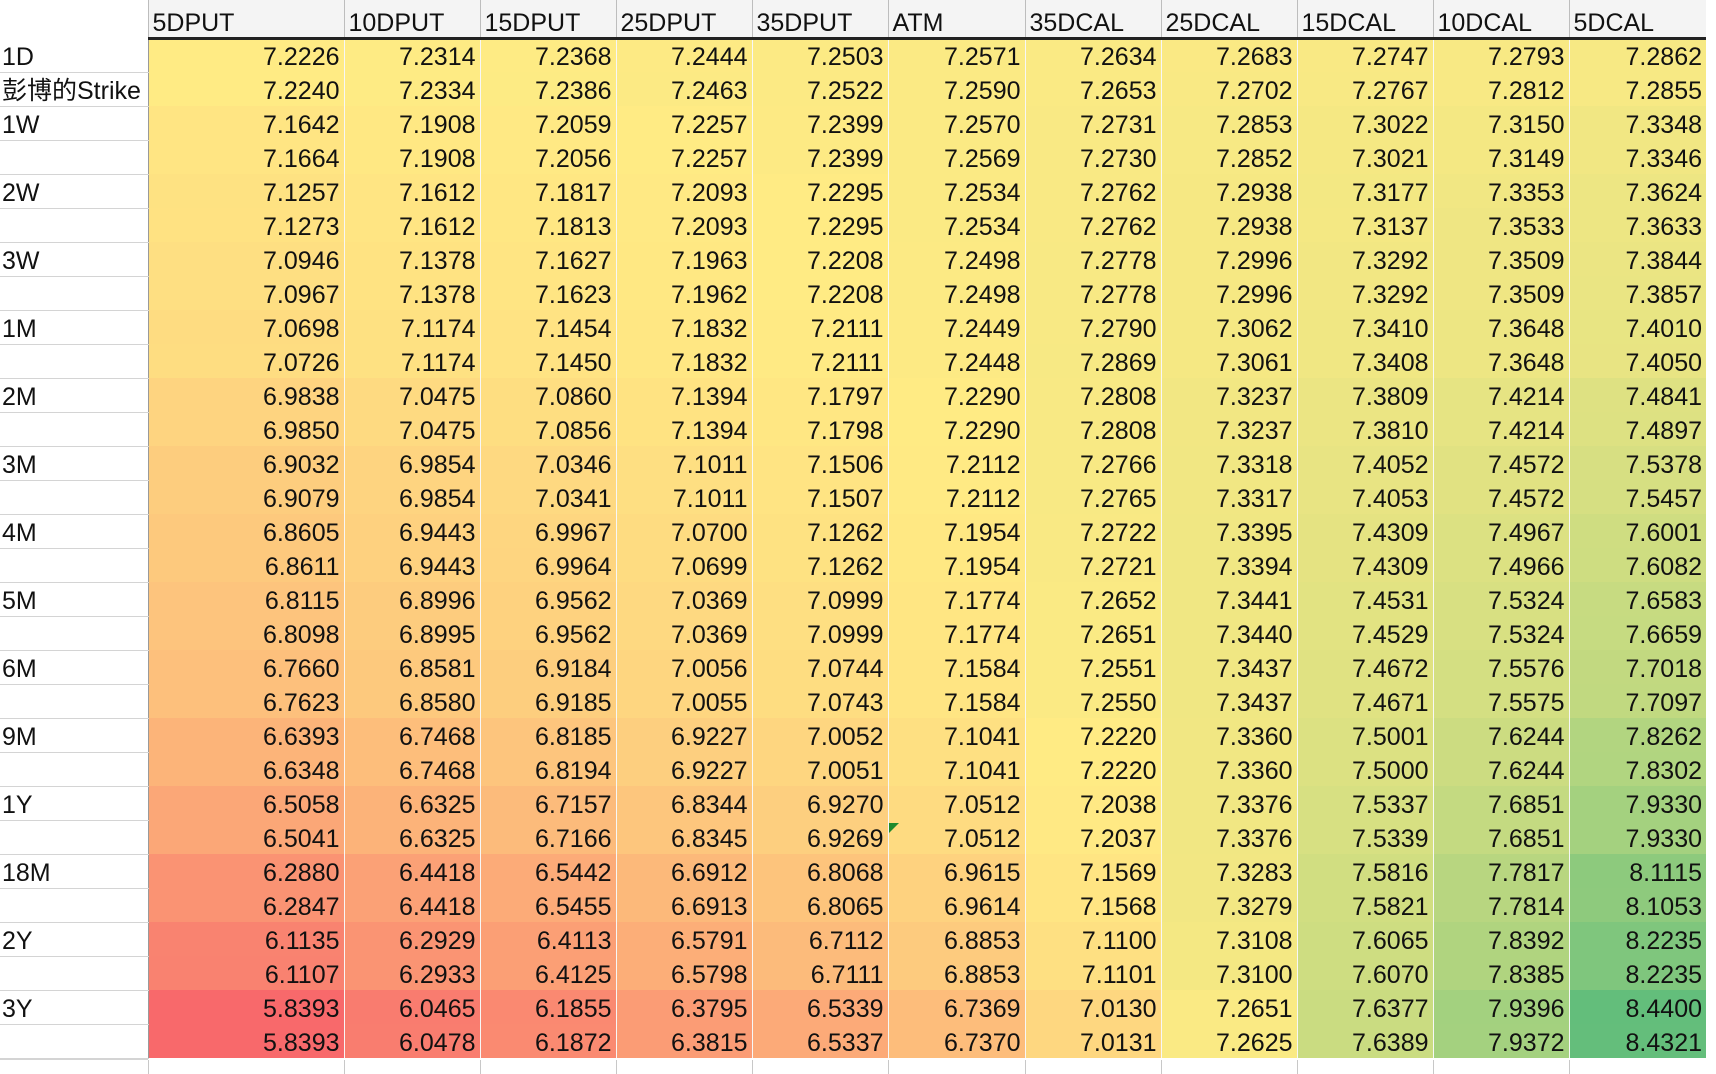  I want to click on value-cell: 6.8345, so click(684, 837).